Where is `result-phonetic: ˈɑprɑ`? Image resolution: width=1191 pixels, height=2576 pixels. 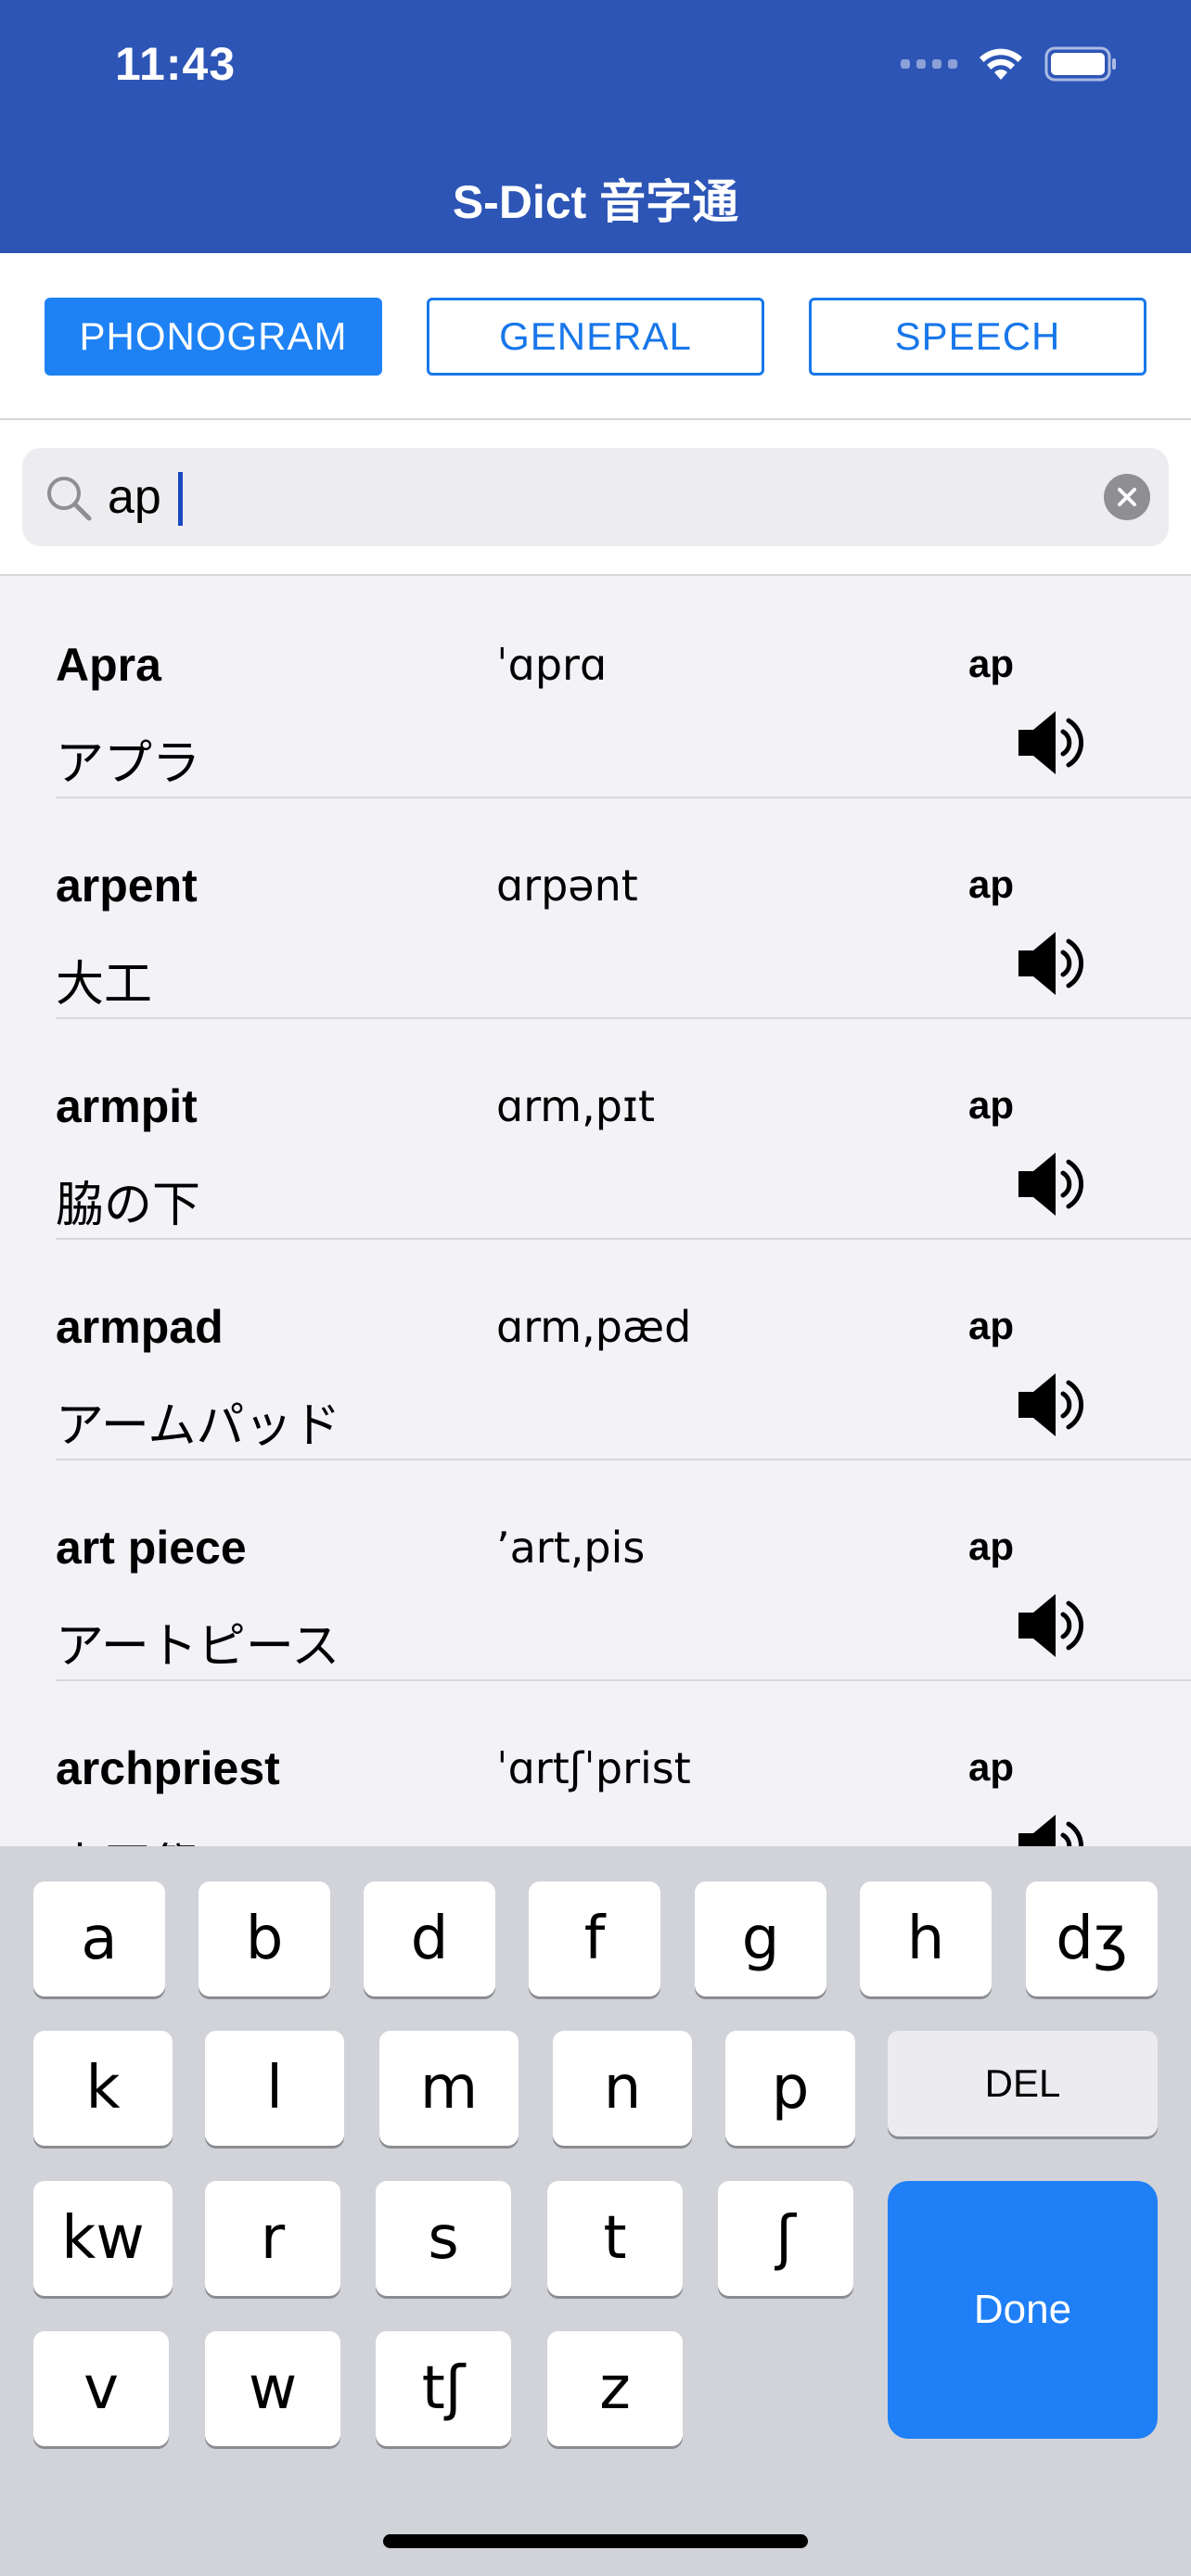
result-phonetic: ˈɑprɑ is located at coordinates (552, 665).